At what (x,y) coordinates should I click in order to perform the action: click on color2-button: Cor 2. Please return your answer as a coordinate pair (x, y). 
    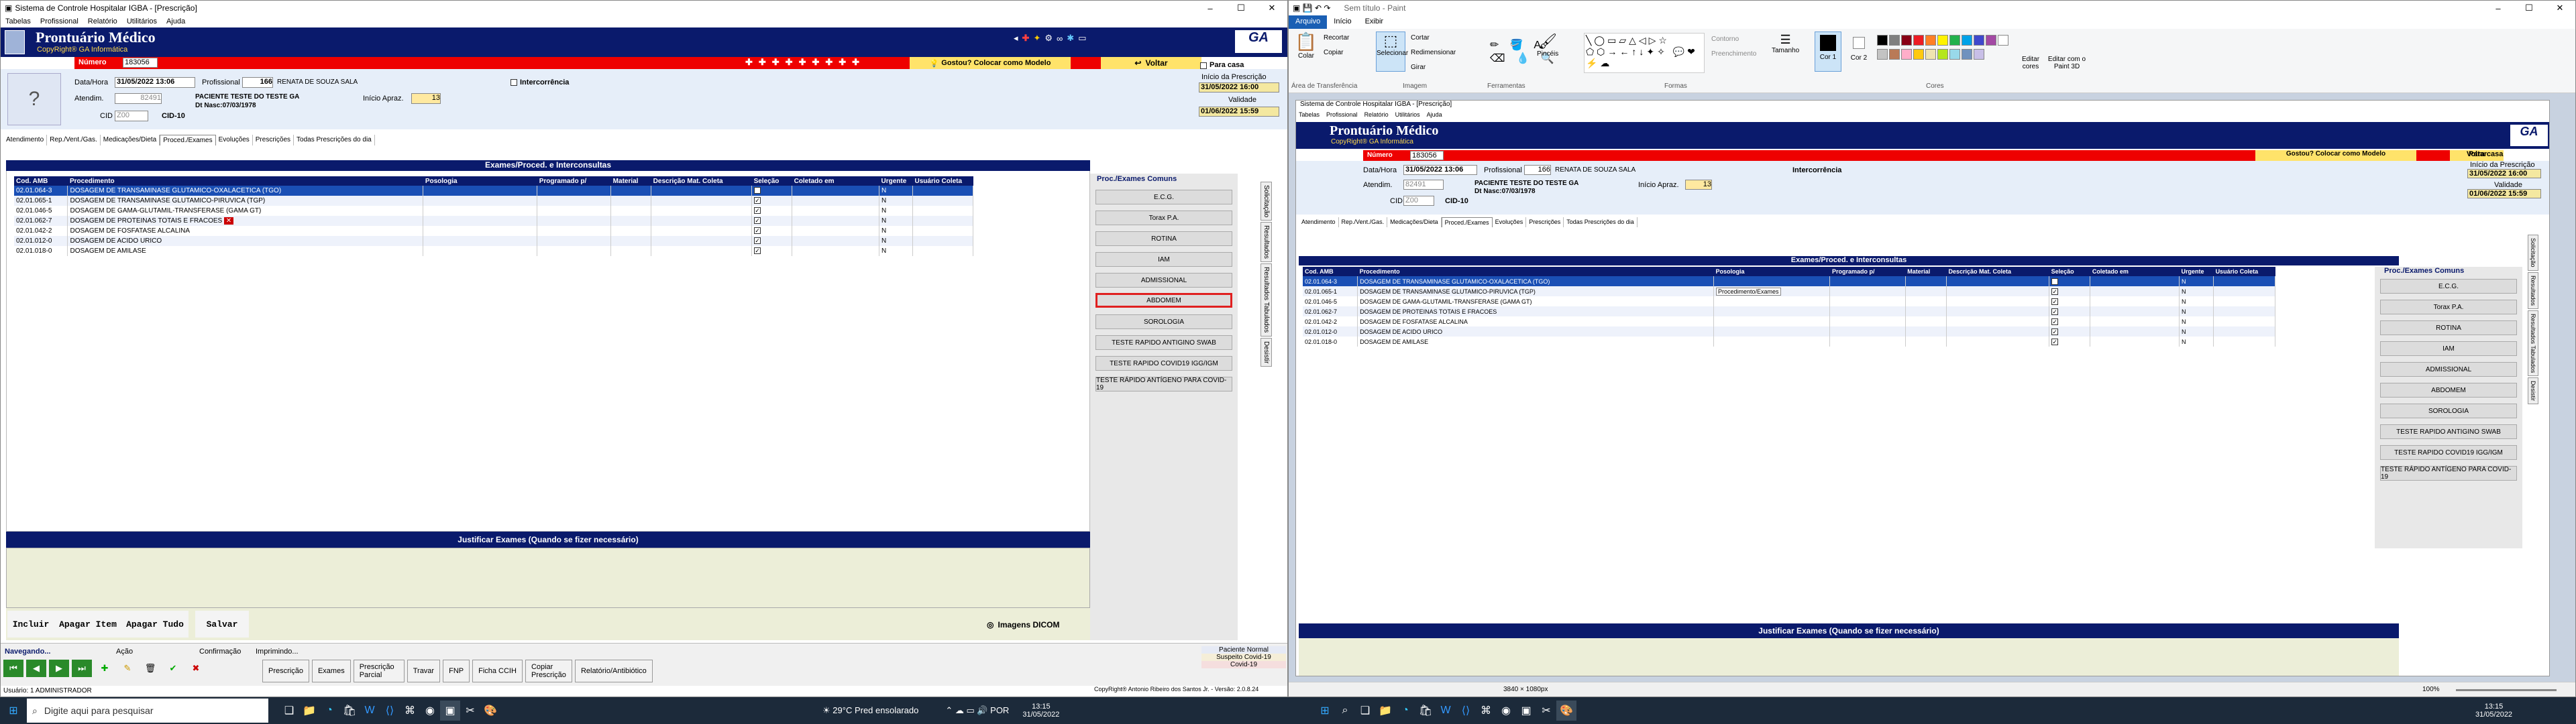
    Looking at the image, I should click on (1858, 52).